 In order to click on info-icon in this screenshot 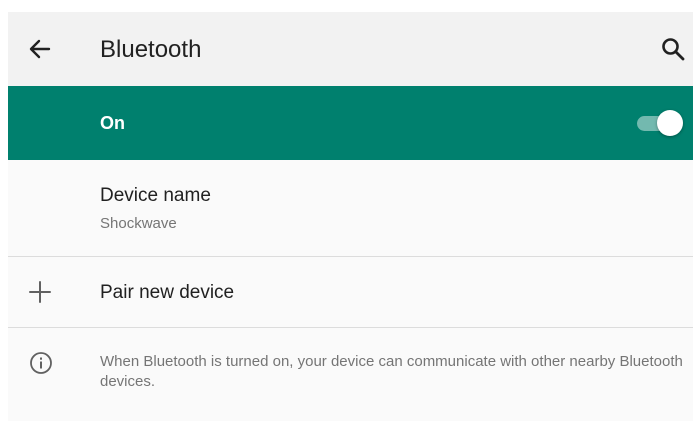, I will do `click(41, 363)`.